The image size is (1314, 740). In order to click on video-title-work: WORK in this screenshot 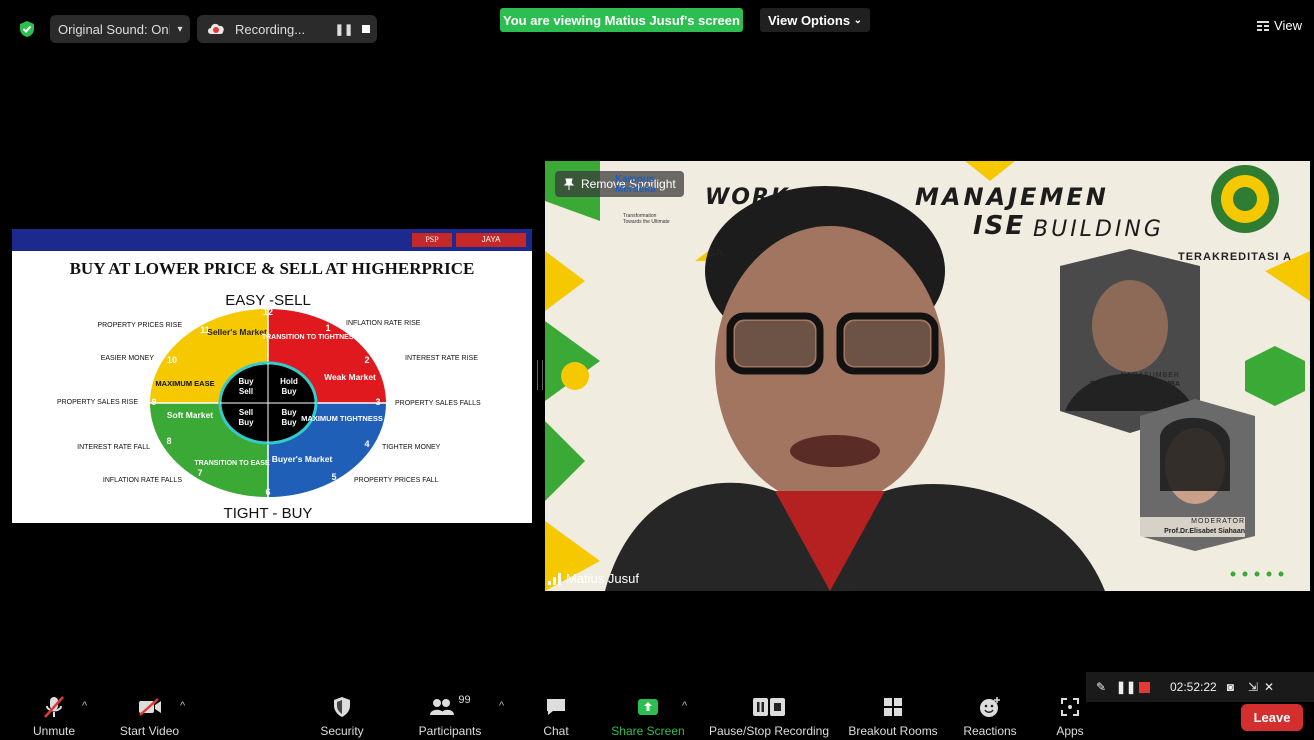, I will do `click(747, 197)`.